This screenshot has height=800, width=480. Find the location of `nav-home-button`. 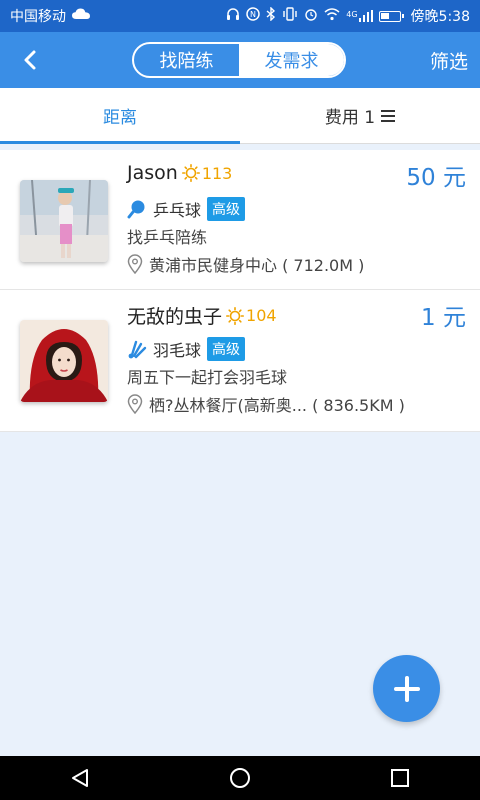

nav-home-button is located at coordinates (240, 778).